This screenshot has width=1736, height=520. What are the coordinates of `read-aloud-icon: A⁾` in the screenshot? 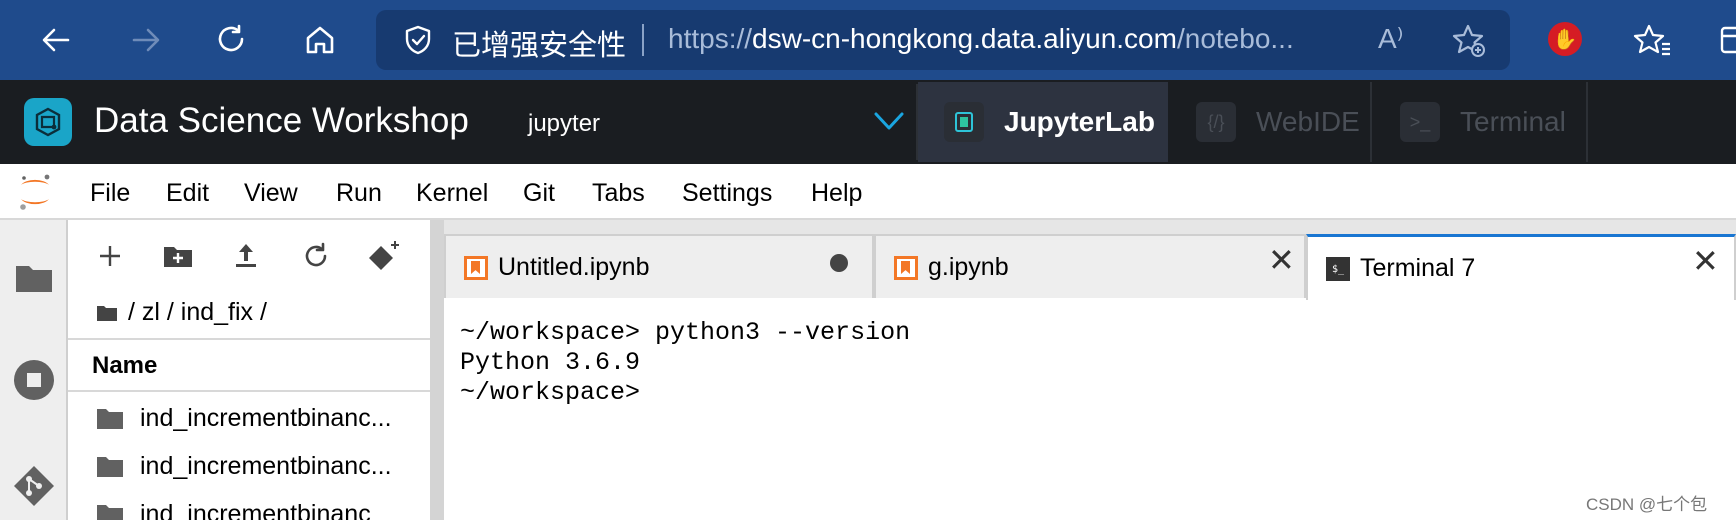 It's located at (1391, 38).